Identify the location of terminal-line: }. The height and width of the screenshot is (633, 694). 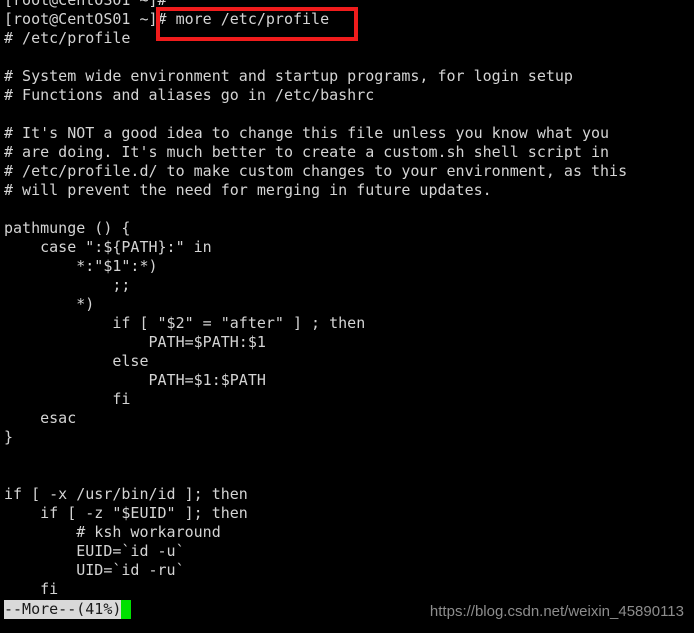
(9, 437).